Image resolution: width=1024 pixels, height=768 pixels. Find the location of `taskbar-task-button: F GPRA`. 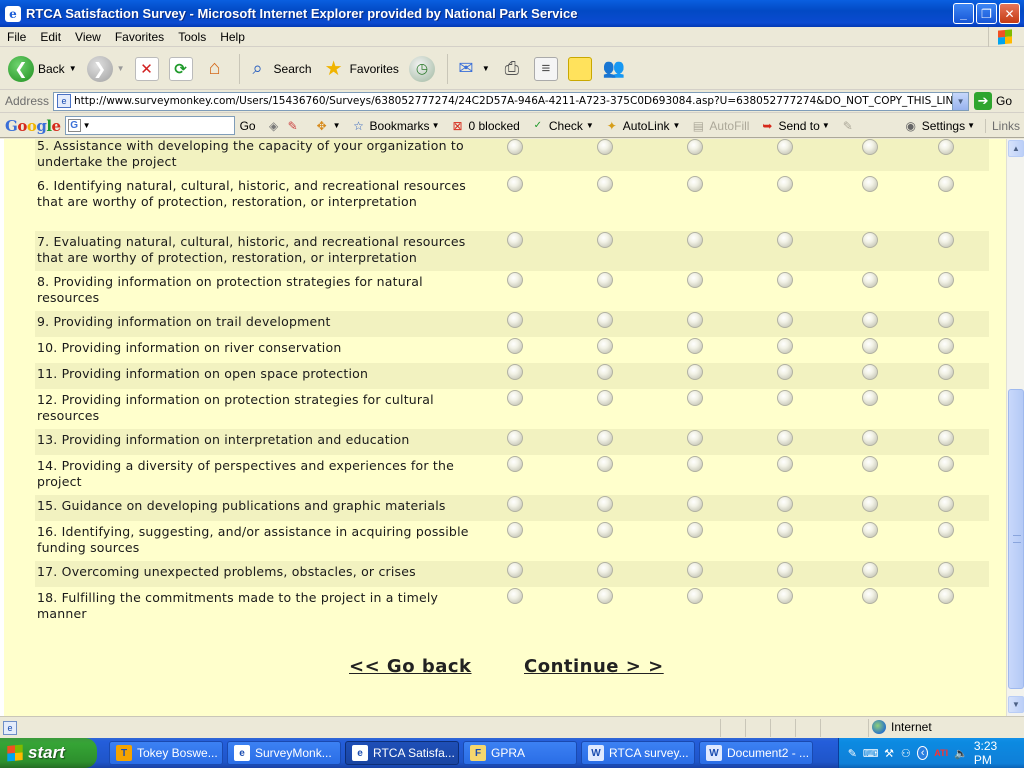

taskbar-task-button: F GPRA is located at coordinates (520, 753).